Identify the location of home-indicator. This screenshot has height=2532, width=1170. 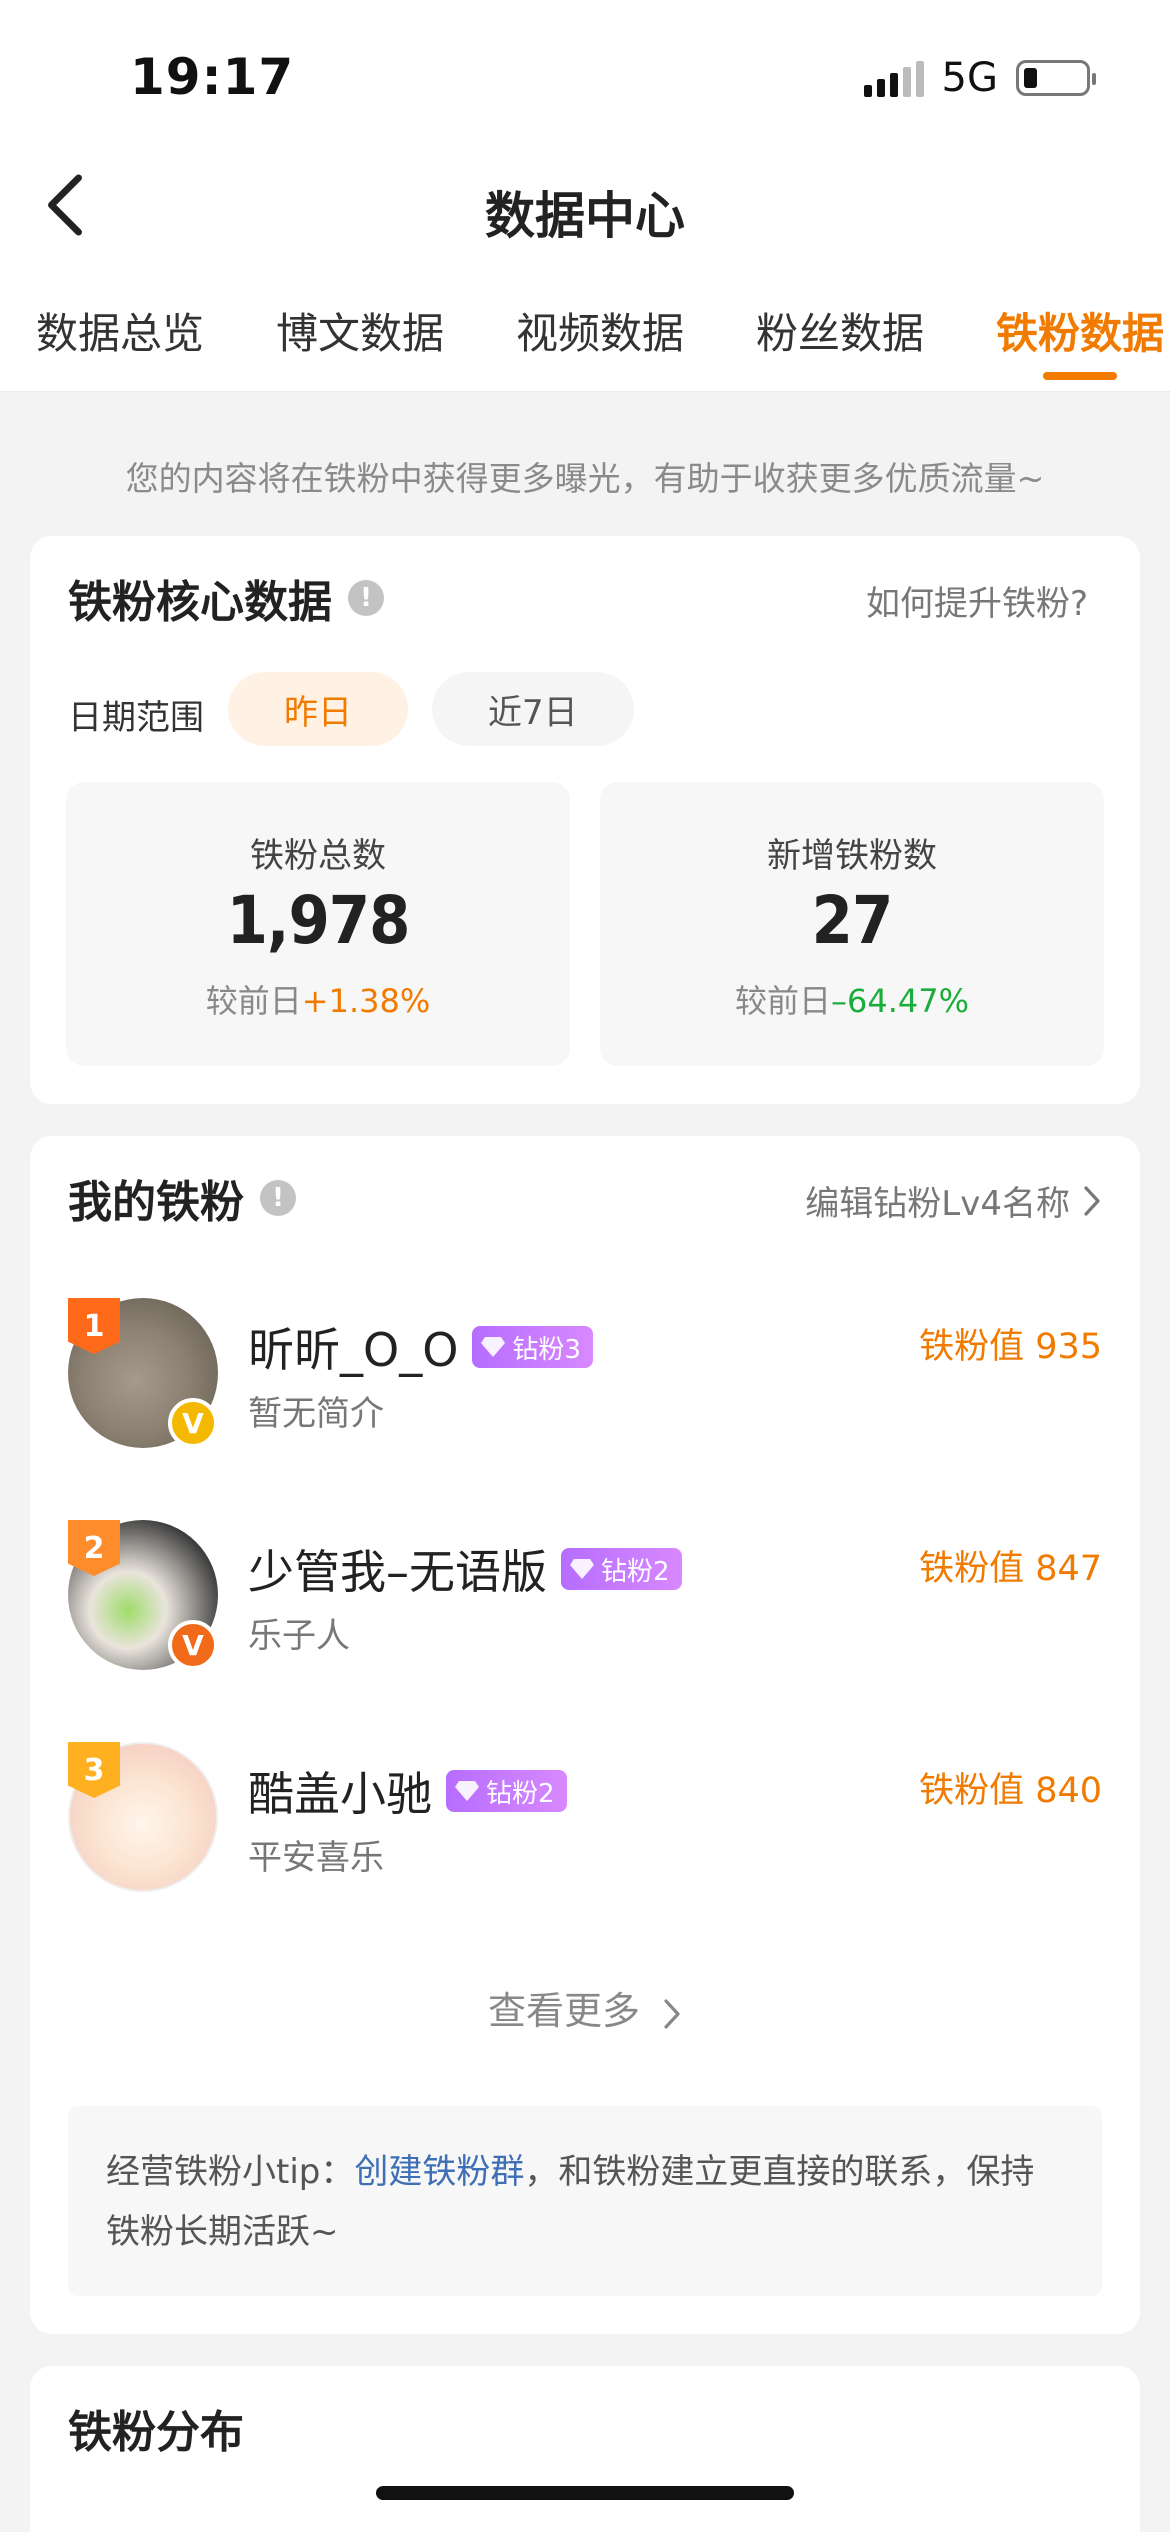
(585, 2493).